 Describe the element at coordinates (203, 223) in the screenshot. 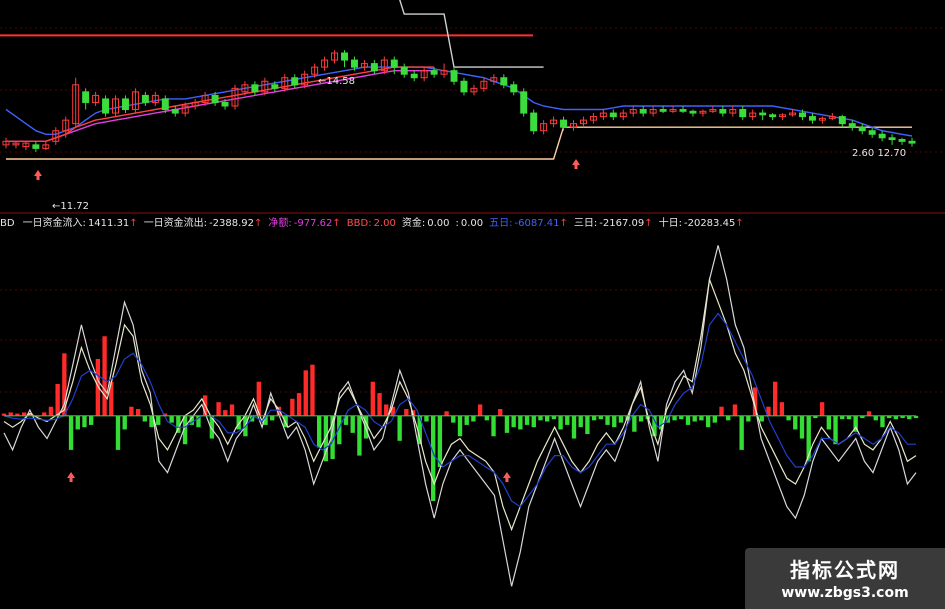

I see `legend-item: 一日资金流出: -2388.92↑` at that location.